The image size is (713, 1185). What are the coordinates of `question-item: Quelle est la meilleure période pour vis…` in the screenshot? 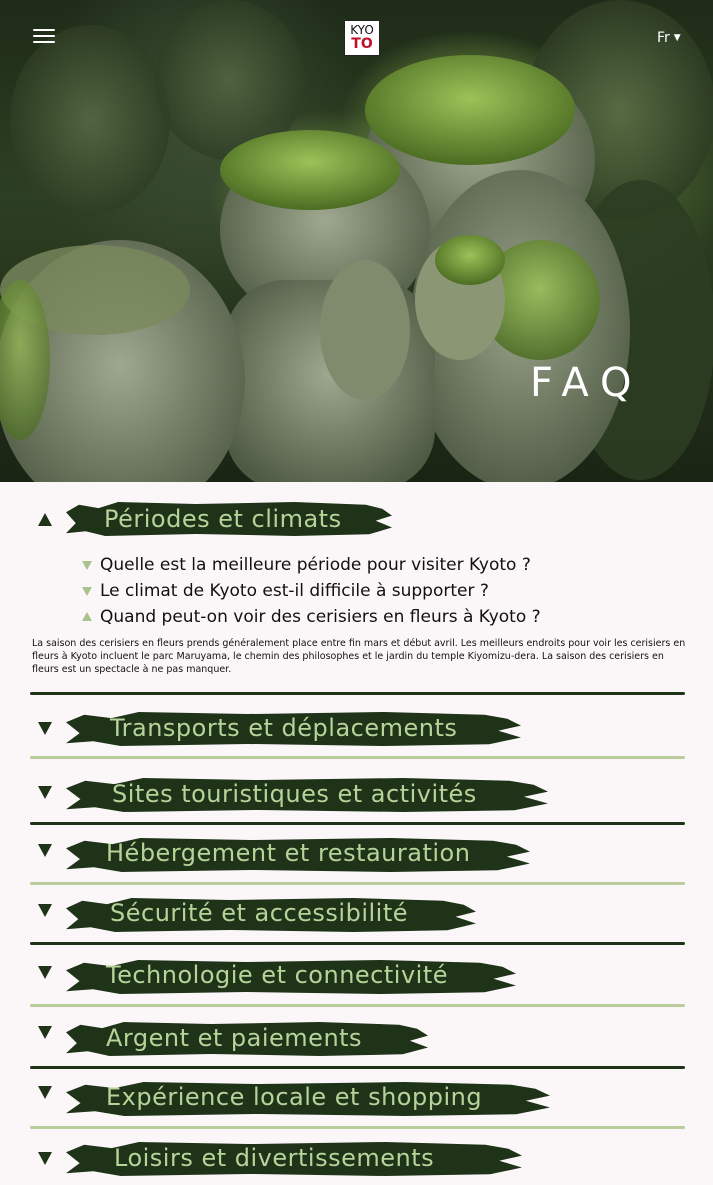 It's located at (310, 565).